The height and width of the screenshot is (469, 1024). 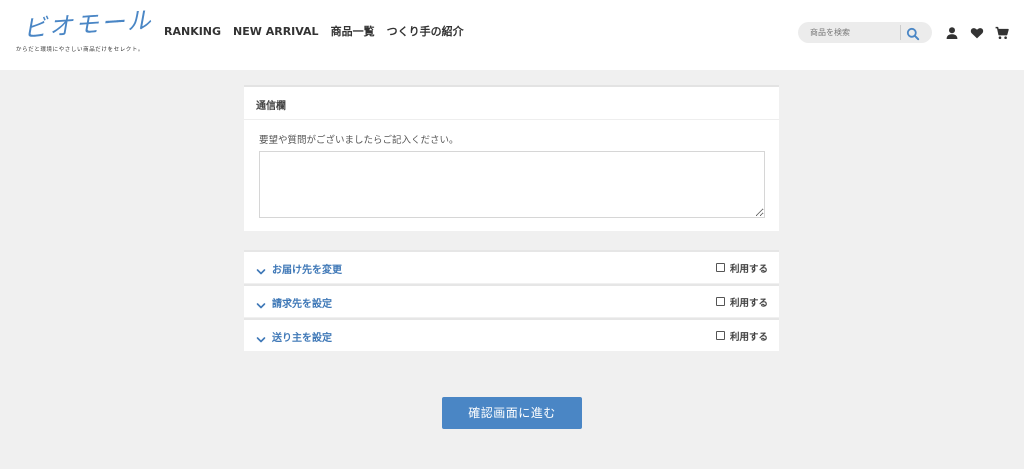 I want to click on search-input, so click(x=855, y=32).